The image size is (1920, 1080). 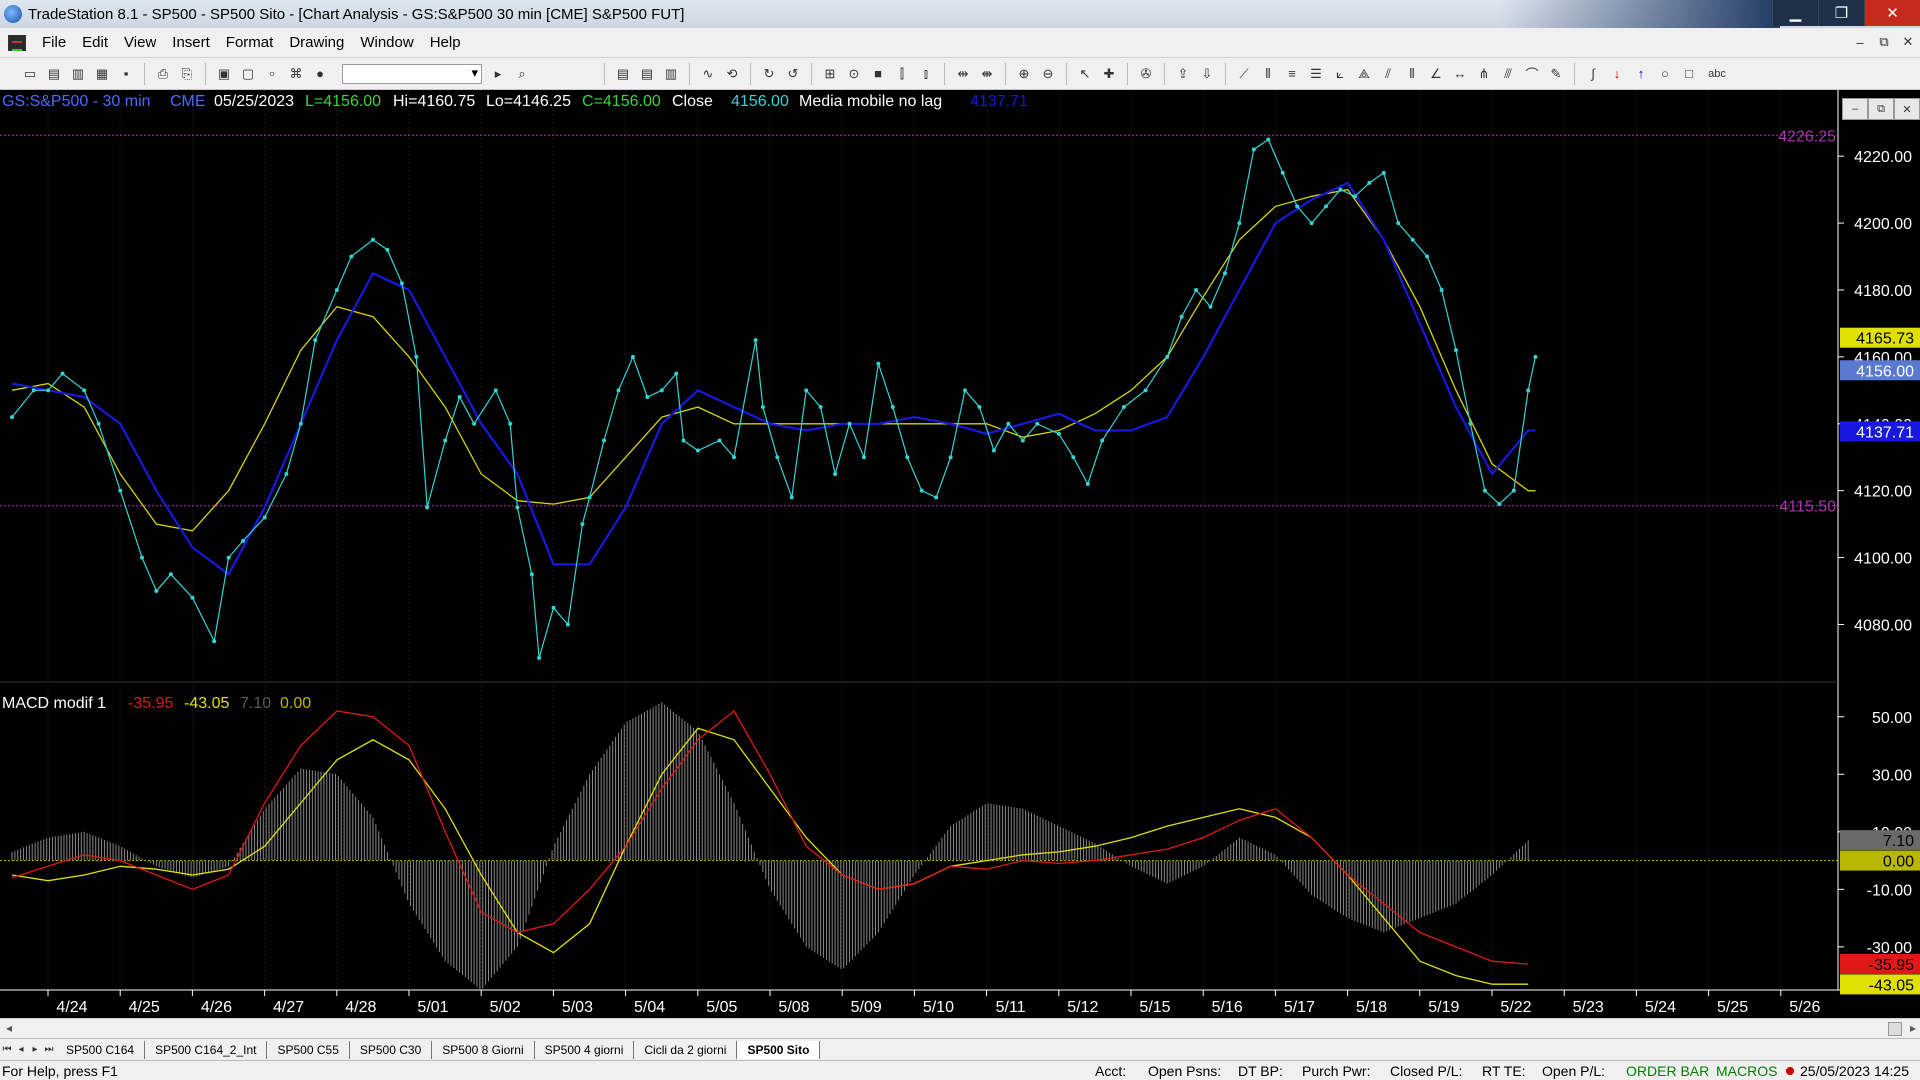 What do you see at coordinates (272, 74) in the screenshot?
I see `lock-icon: ▫` at bounding box center [272, 74].